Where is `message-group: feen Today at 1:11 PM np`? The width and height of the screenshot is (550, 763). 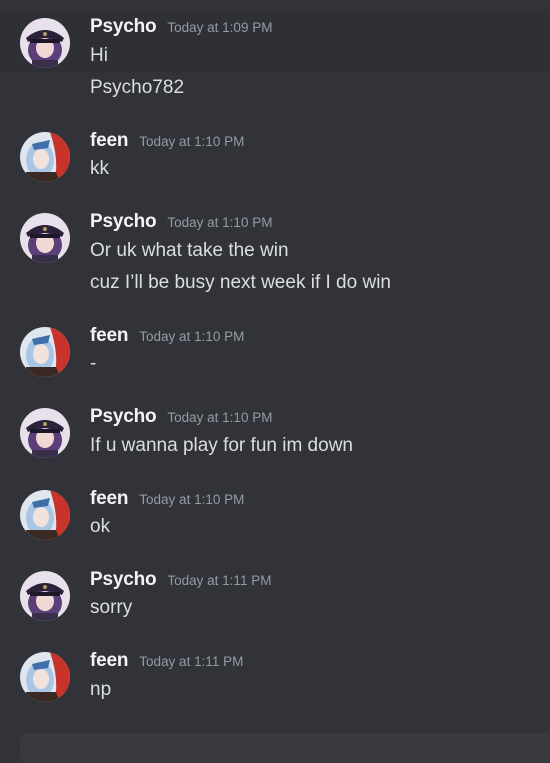
message-group: feen Today at 1:11 PM np is located at coordinates (275, 677).